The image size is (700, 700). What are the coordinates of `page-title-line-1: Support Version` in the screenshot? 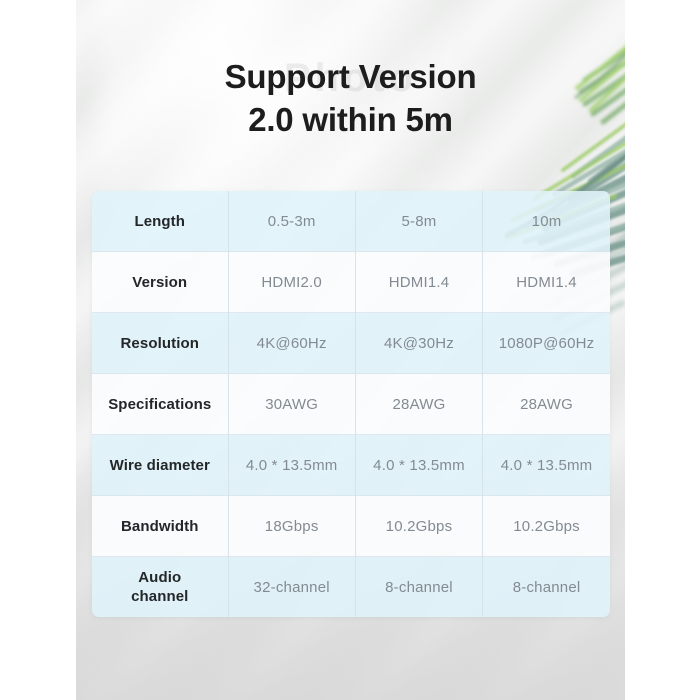 It's located at (350, 76).